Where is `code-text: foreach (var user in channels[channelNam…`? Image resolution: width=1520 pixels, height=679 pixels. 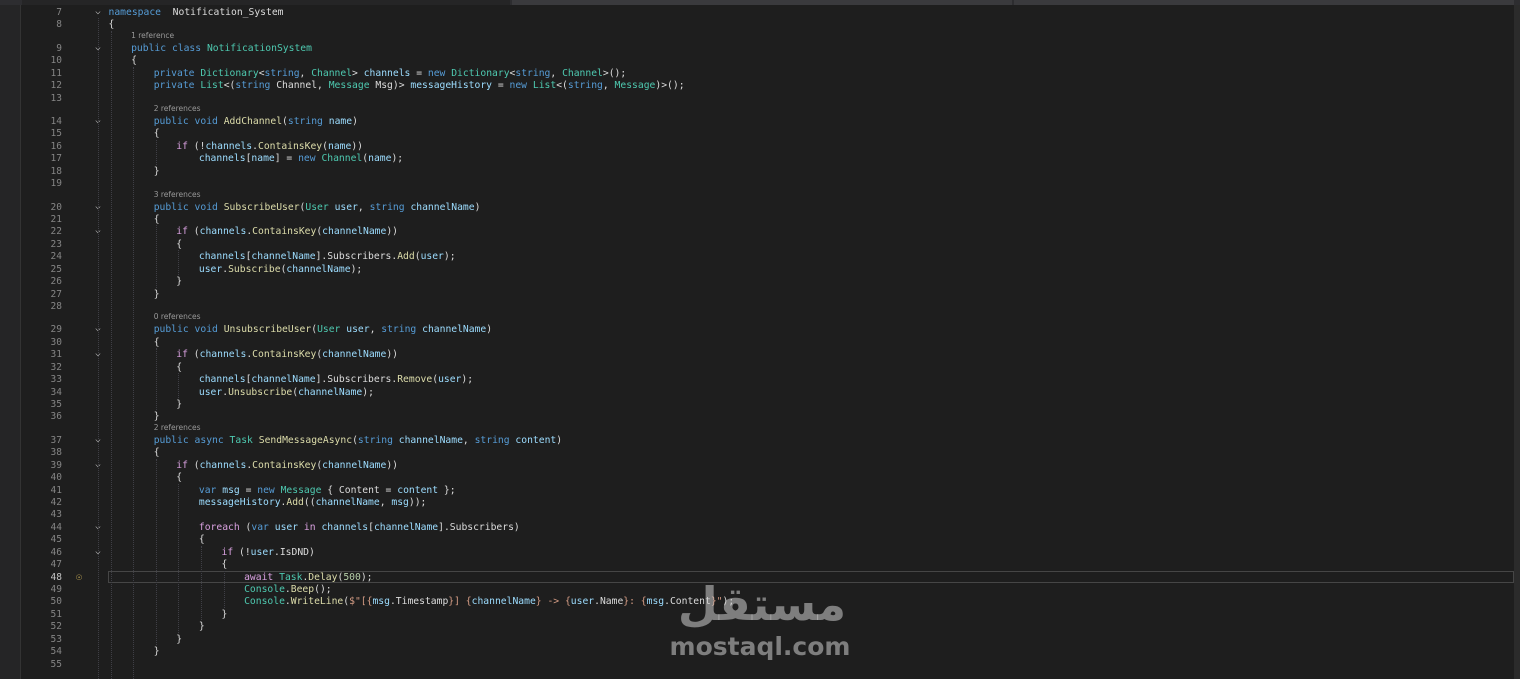 code-text: foreach (var user in channels[channelNam… is located at coordinates (359, 527).